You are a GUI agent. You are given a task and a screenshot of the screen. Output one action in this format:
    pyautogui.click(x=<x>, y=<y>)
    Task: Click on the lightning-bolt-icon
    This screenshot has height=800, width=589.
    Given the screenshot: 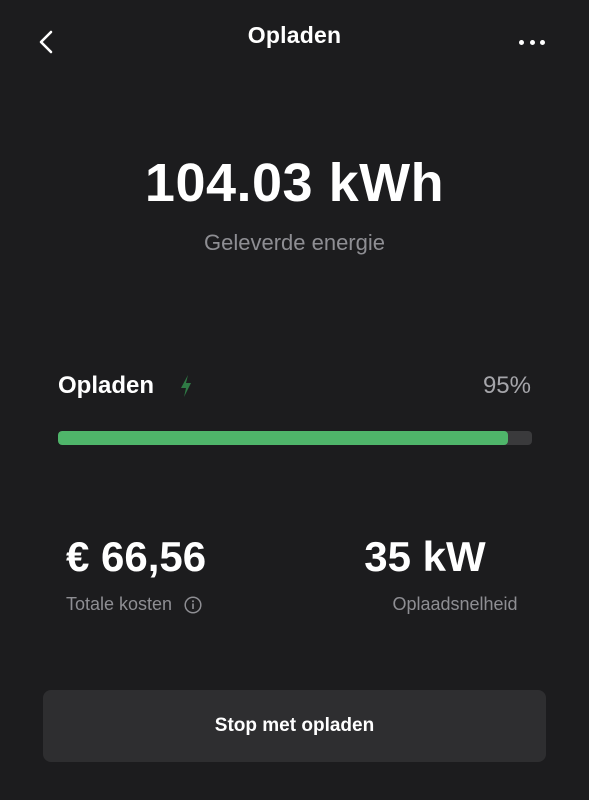 What is the action you would take?
    pyautogui.click(x=186, y=386)
    